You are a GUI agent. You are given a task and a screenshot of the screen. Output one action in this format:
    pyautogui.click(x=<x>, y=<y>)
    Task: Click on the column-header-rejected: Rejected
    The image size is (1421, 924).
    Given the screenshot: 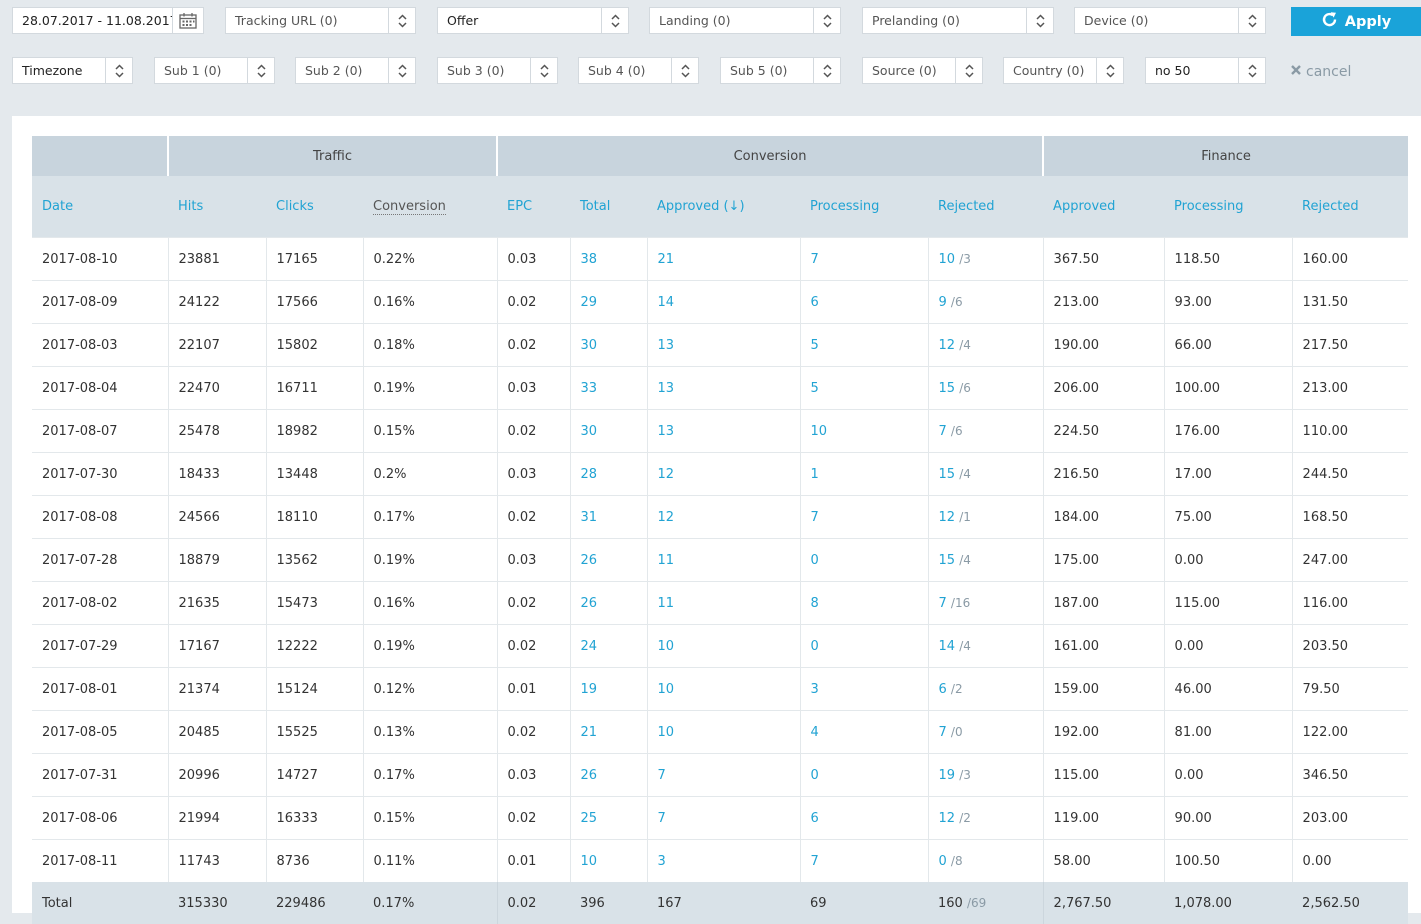 What is the action you would take?
    pyautogui.click(x=985, y=207)
    